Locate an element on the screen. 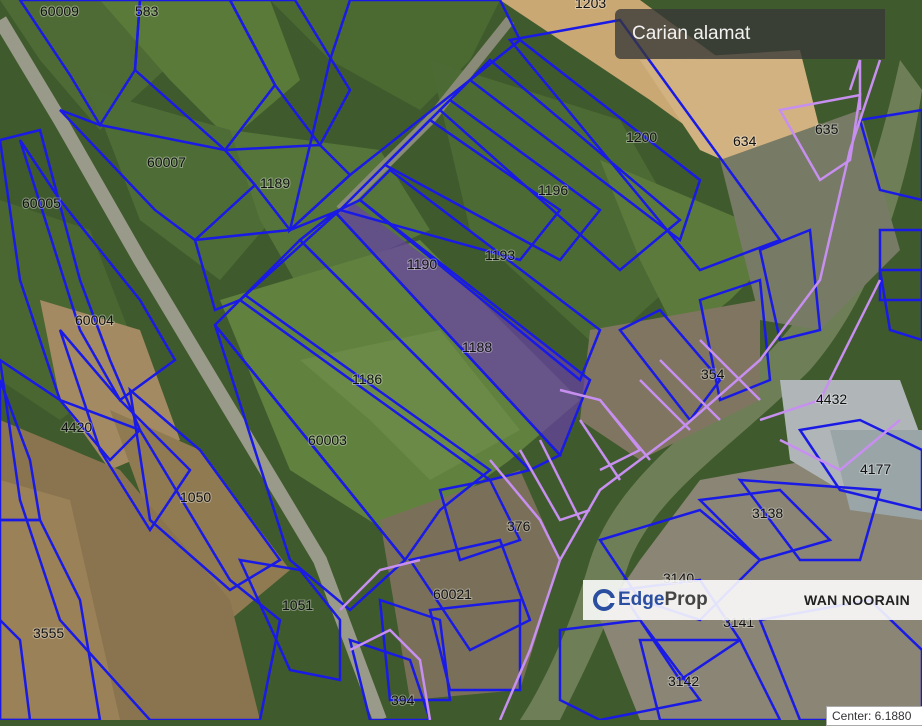 The width and height of the screenshot is (922, 726). lot-label: 634 is located at coordinates (745, 141).